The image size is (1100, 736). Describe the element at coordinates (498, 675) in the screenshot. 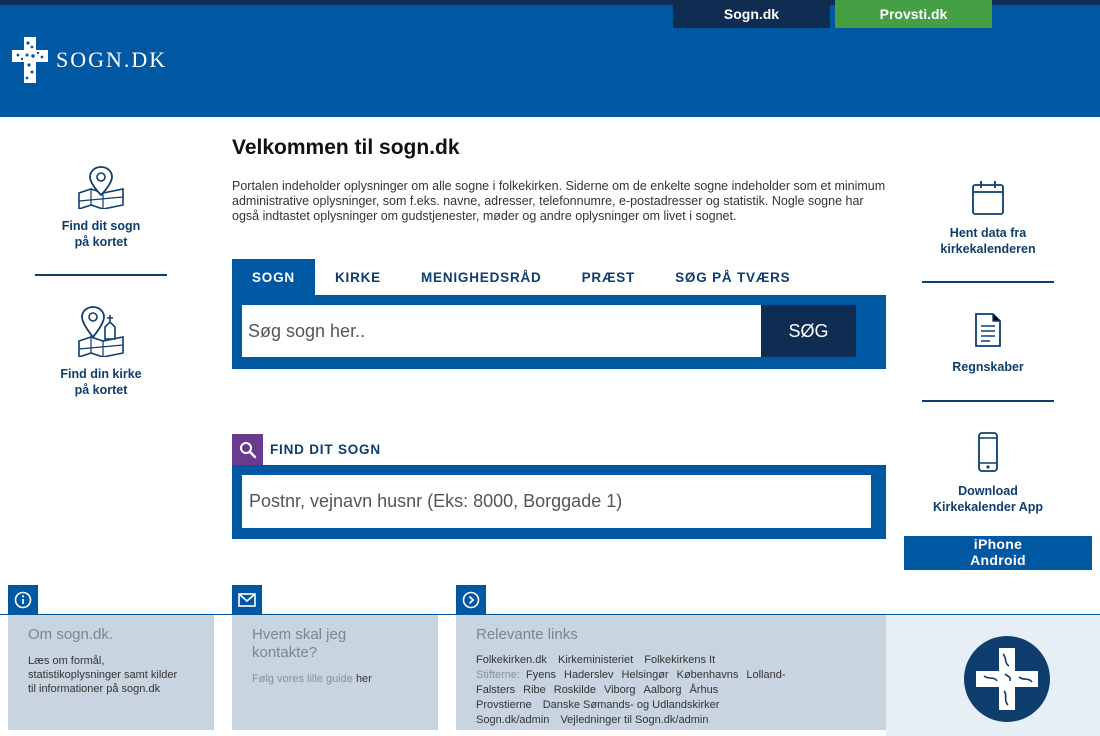

I see `stifterne-label: Stifterne:` at that location.